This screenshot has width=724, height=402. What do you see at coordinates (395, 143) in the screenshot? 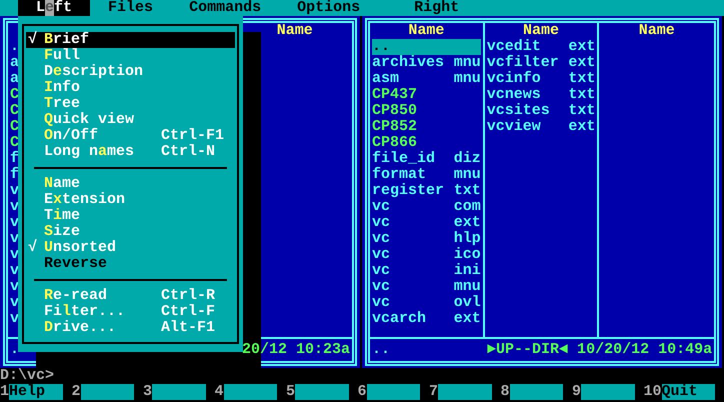
I see `file-name: CP866` at bounding box center [395, 143].